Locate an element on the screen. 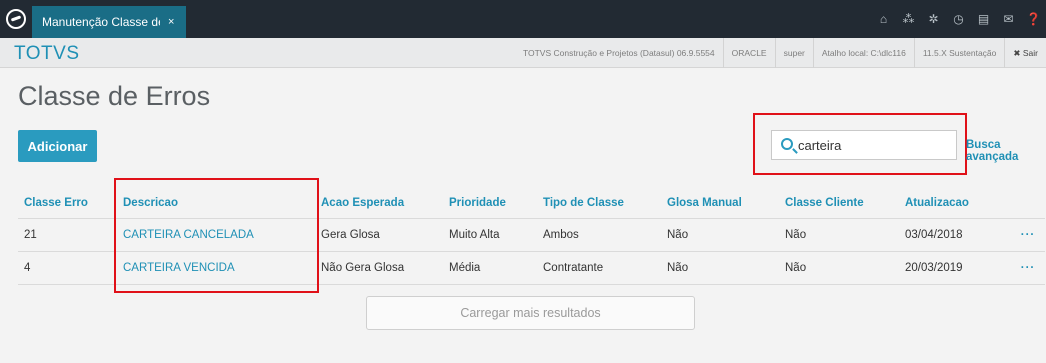 The height and width of the screenshot is (363, 1046). search-field is located at coordinates (864, 145).